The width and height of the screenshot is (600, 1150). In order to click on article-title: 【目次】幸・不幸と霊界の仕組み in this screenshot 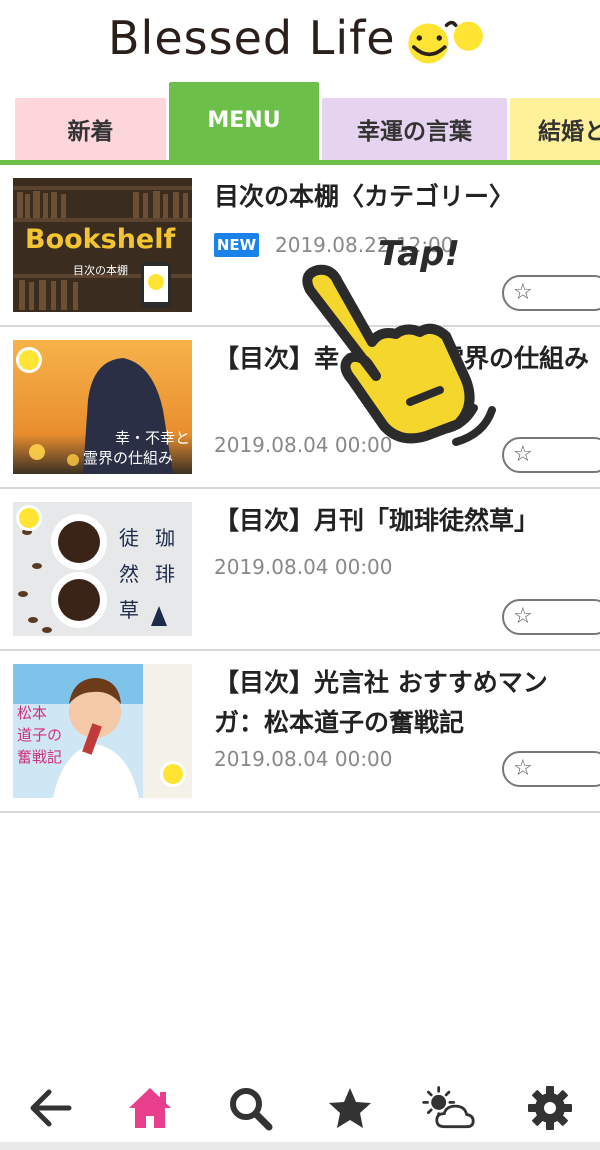, I will do `click(404, 359)`.